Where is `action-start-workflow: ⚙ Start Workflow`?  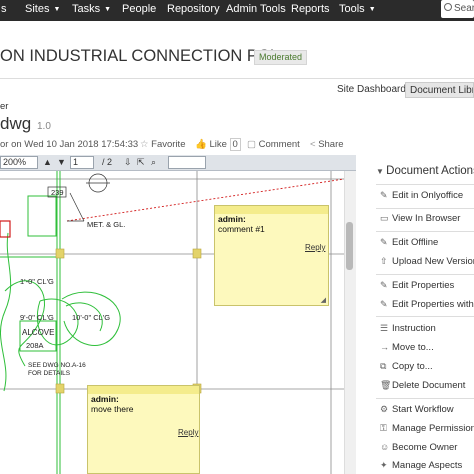
action-start-workflow: ⚙ Start Workflow is located at coordinates (417, 409).